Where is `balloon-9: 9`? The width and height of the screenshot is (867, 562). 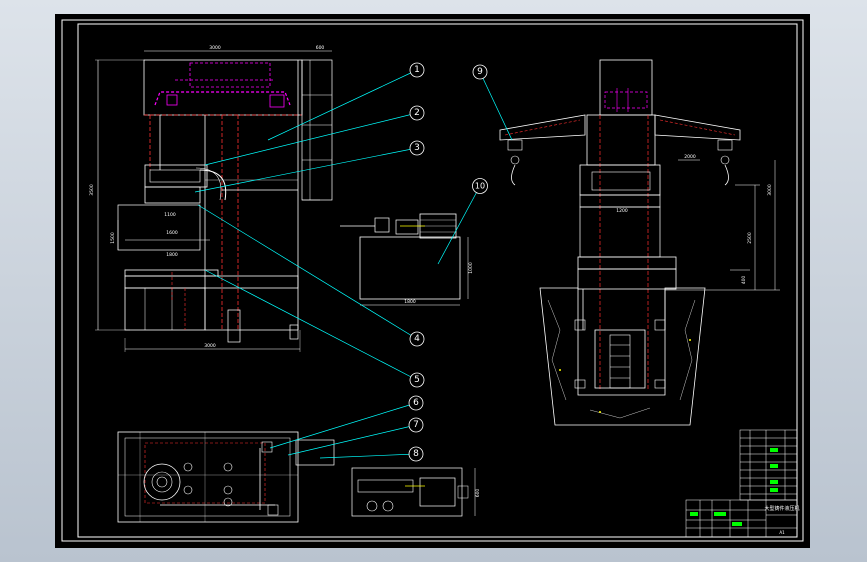 balloon-9: 9 is located at coordinates (480, 72).